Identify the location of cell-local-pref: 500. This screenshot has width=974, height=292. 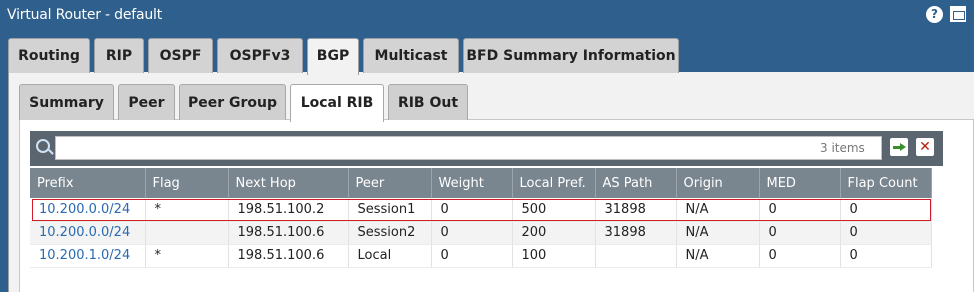
(554, 210).